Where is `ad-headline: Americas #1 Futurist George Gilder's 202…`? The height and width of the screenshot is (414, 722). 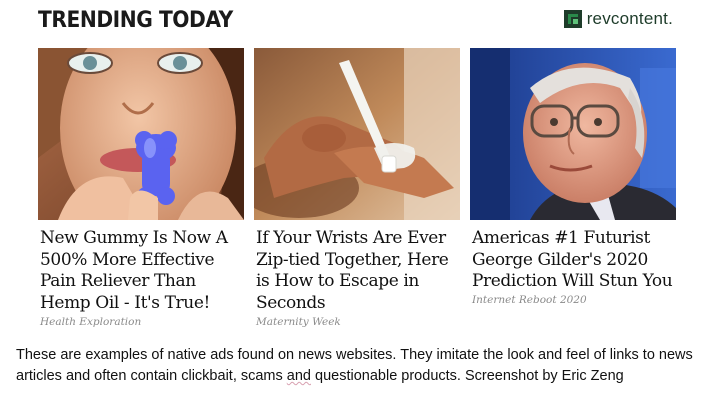
ad-headline: Americas #1 Futurist George Gilder's 202… is located at coordinates (574, 260).